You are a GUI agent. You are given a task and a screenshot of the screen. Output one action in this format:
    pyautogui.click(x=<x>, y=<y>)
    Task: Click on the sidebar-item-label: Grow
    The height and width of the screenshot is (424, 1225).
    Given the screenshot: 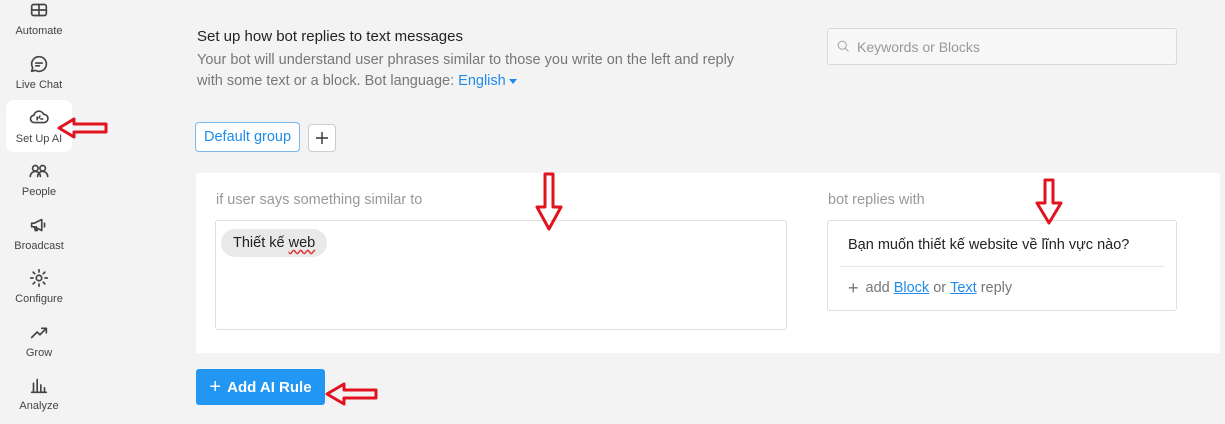 What is the action you would take?
    pyautogui.click(x=39, y=353)
    